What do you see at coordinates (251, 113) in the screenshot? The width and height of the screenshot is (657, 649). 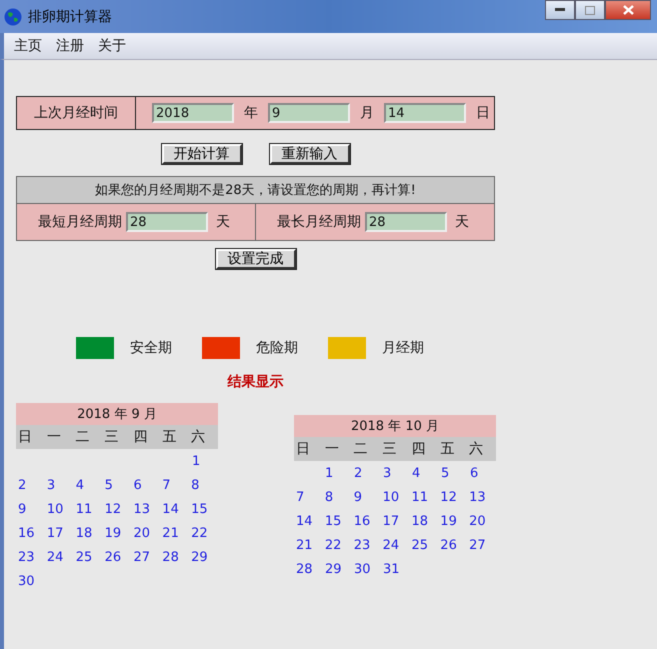 I see `unit-label: 年` at bounding box center [251, 113].